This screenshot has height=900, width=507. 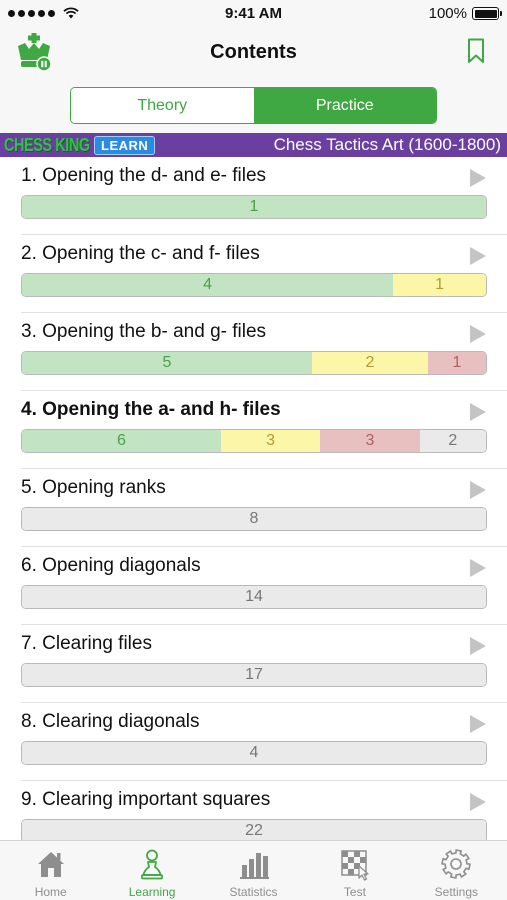 I want to click on tab-home: Home, so click(x=50, y=870).